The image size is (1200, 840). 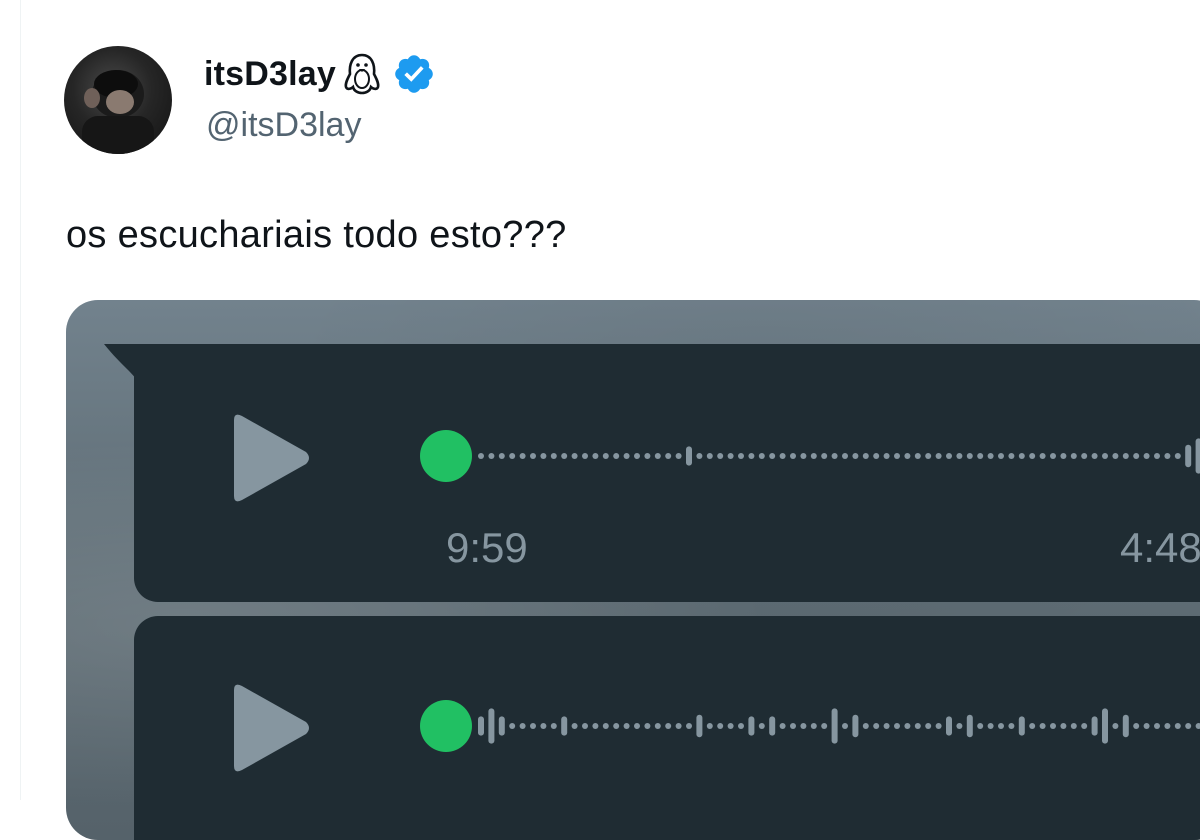 I want to click on display-name: itsD3lay, so click(x=320, y=74).